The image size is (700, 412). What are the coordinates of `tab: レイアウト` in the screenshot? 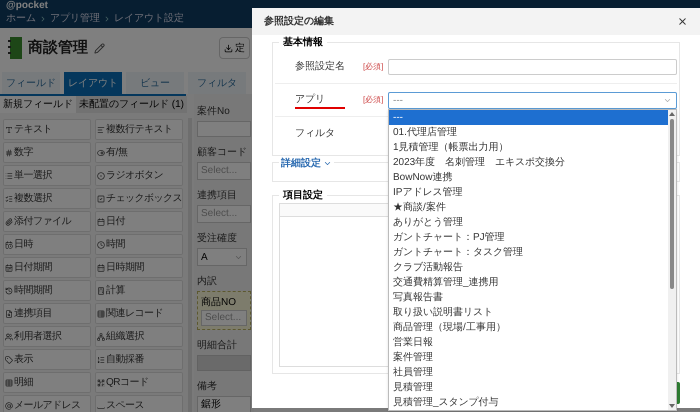 It's located at (93, 83).